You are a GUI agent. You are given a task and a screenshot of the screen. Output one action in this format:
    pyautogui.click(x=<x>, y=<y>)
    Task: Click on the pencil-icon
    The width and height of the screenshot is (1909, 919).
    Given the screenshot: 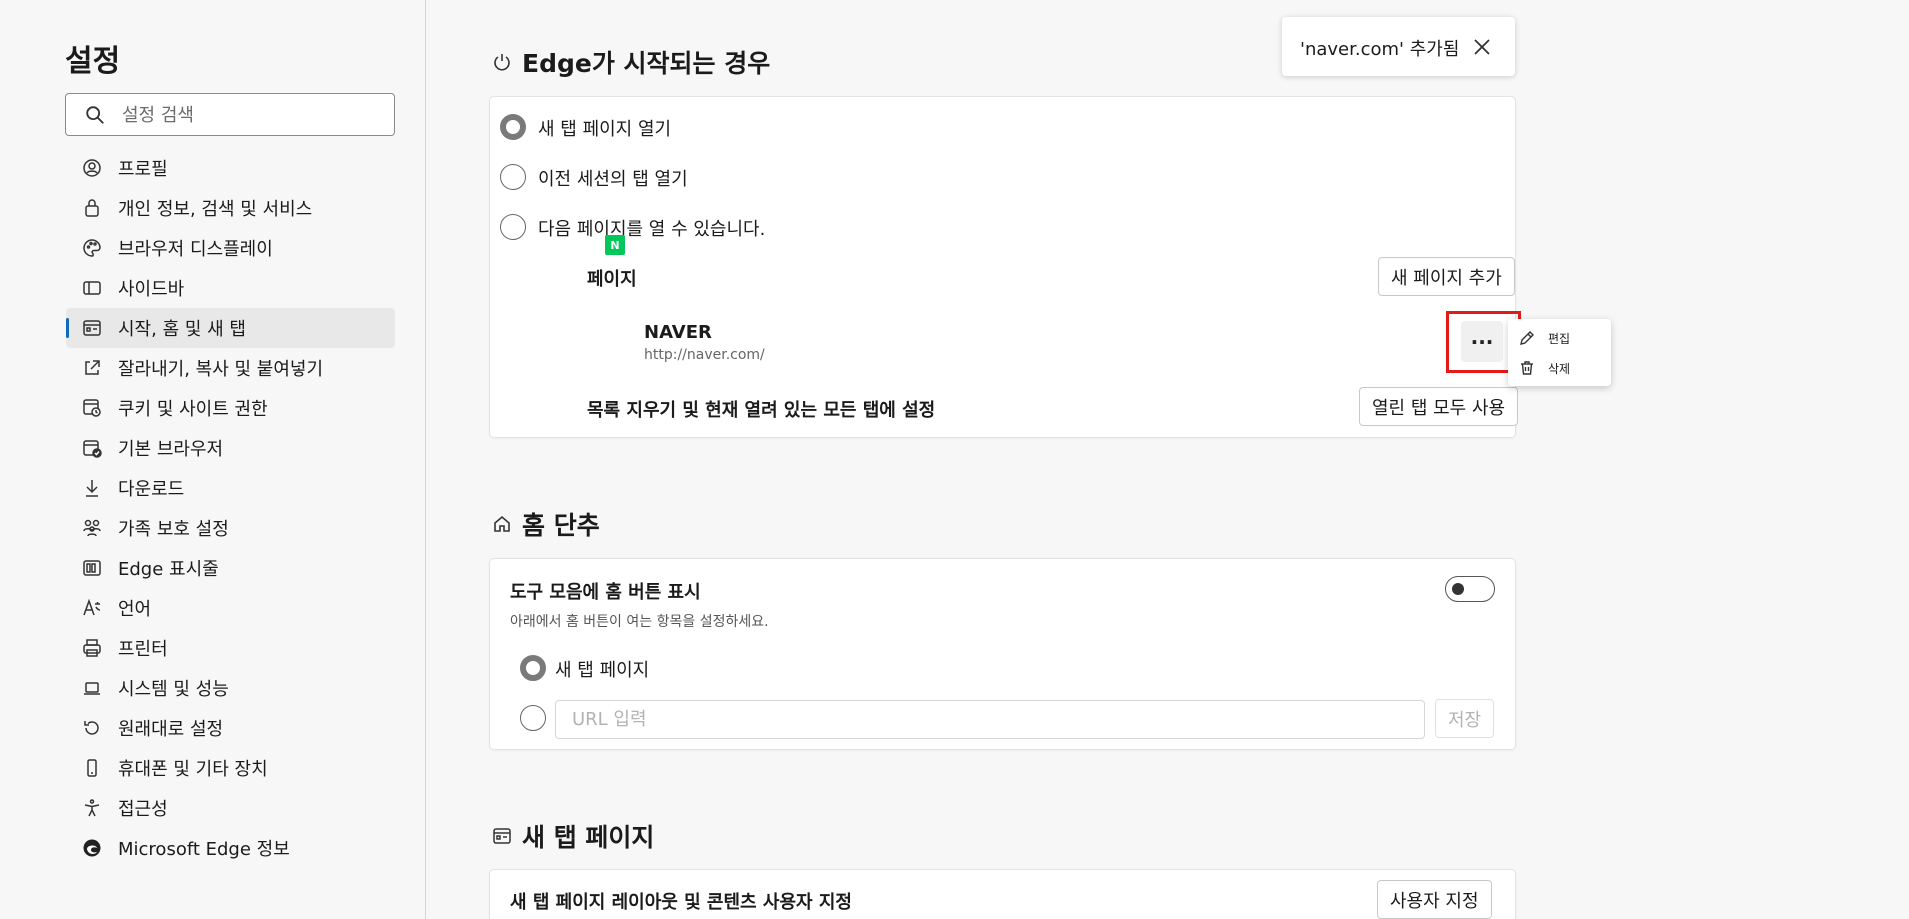 What is the action you would take?
    pyautogui.click(x=1527, y=338)
    